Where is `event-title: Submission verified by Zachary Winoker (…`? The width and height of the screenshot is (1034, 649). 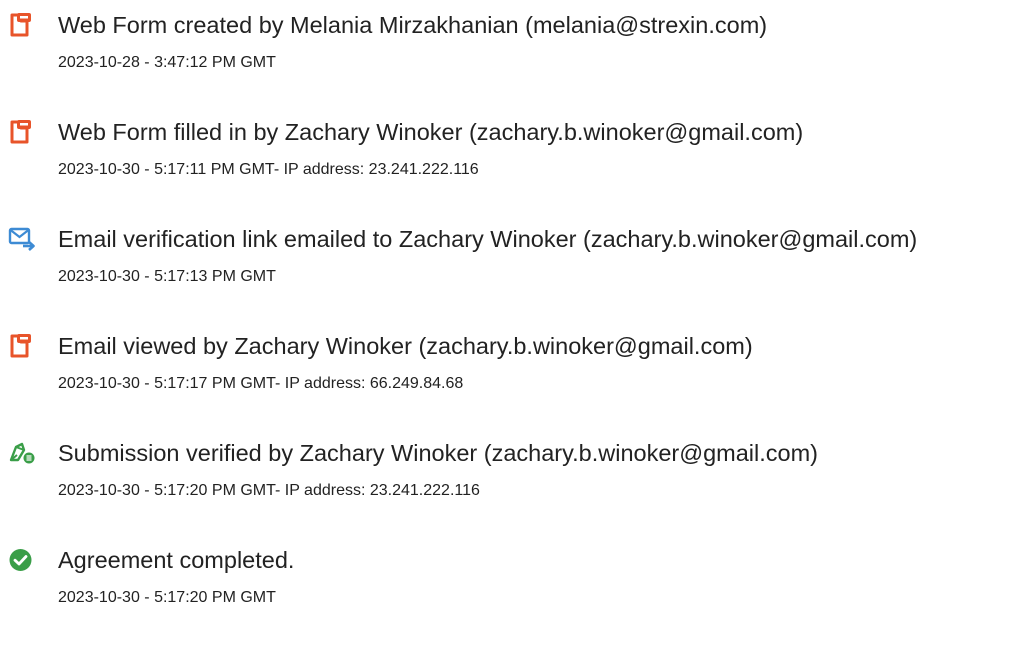 event-title: Submission verified by Zachary Winoker (… is located at coordinates (438, 453).